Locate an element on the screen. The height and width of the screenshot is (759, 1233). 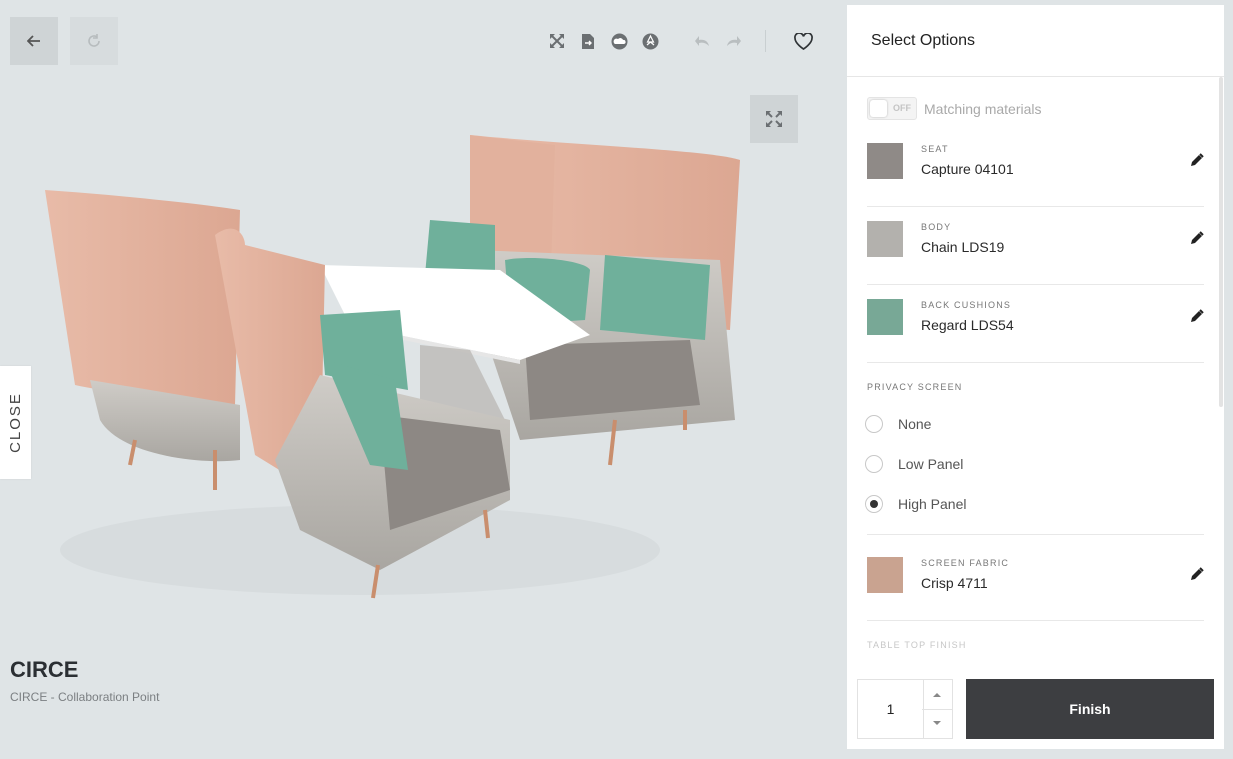
option-value: Crisp 4711 is located at coordinates (954, 583).